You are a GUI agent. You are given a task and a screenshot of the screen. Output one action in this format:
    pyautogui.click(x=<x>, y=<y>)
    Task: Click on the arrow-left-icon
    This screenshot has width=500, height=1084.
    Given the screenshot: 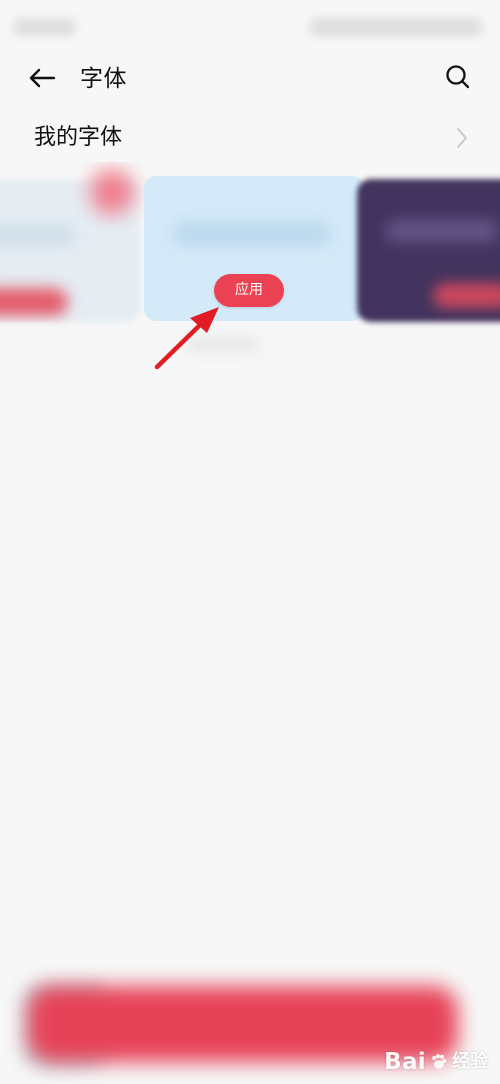 What is the action you would take?
    pyautogui.click(x=42, y=80)
    